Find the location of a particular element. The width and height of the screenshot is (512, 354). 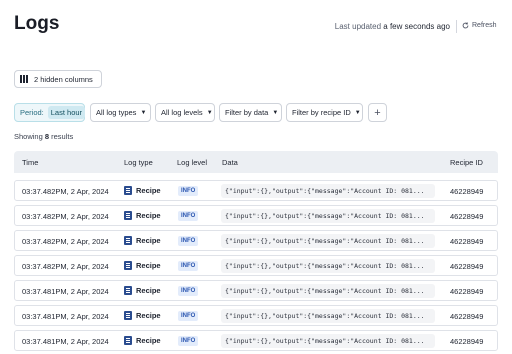

refresh-button: Refresh is located at coordinates (479, 25).